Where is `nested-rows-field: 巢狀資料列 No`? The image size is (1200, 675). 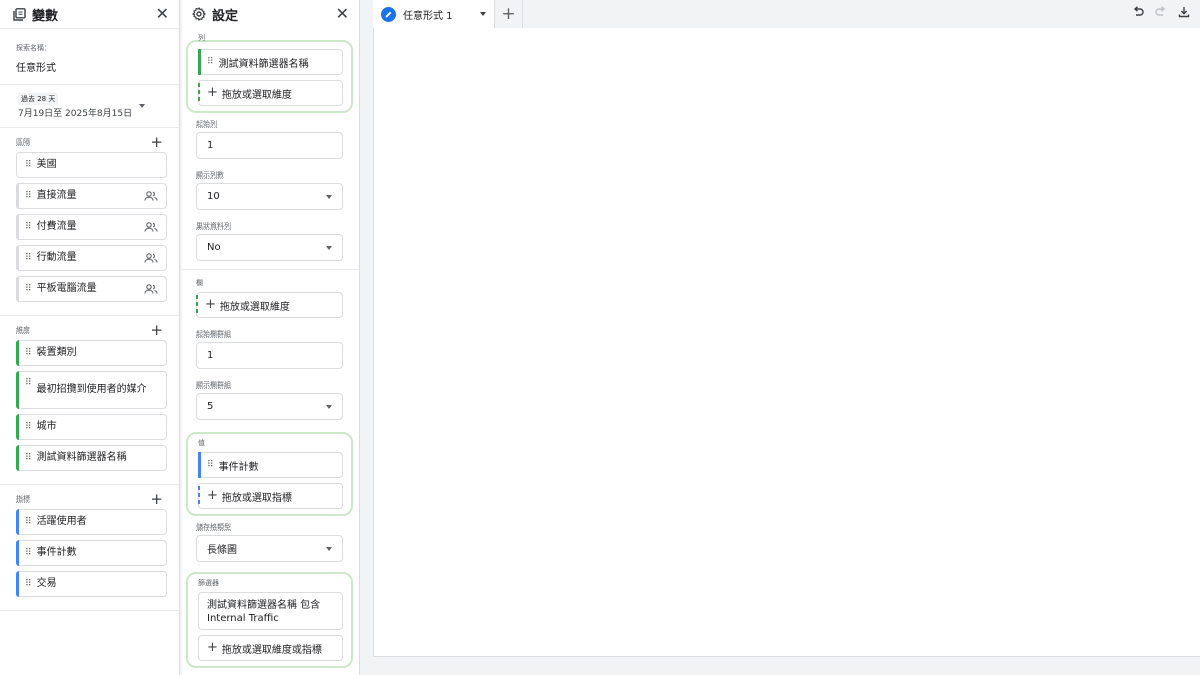 nested-rows-field: 巢狀資料列 No is located at coordinates (269, 241).